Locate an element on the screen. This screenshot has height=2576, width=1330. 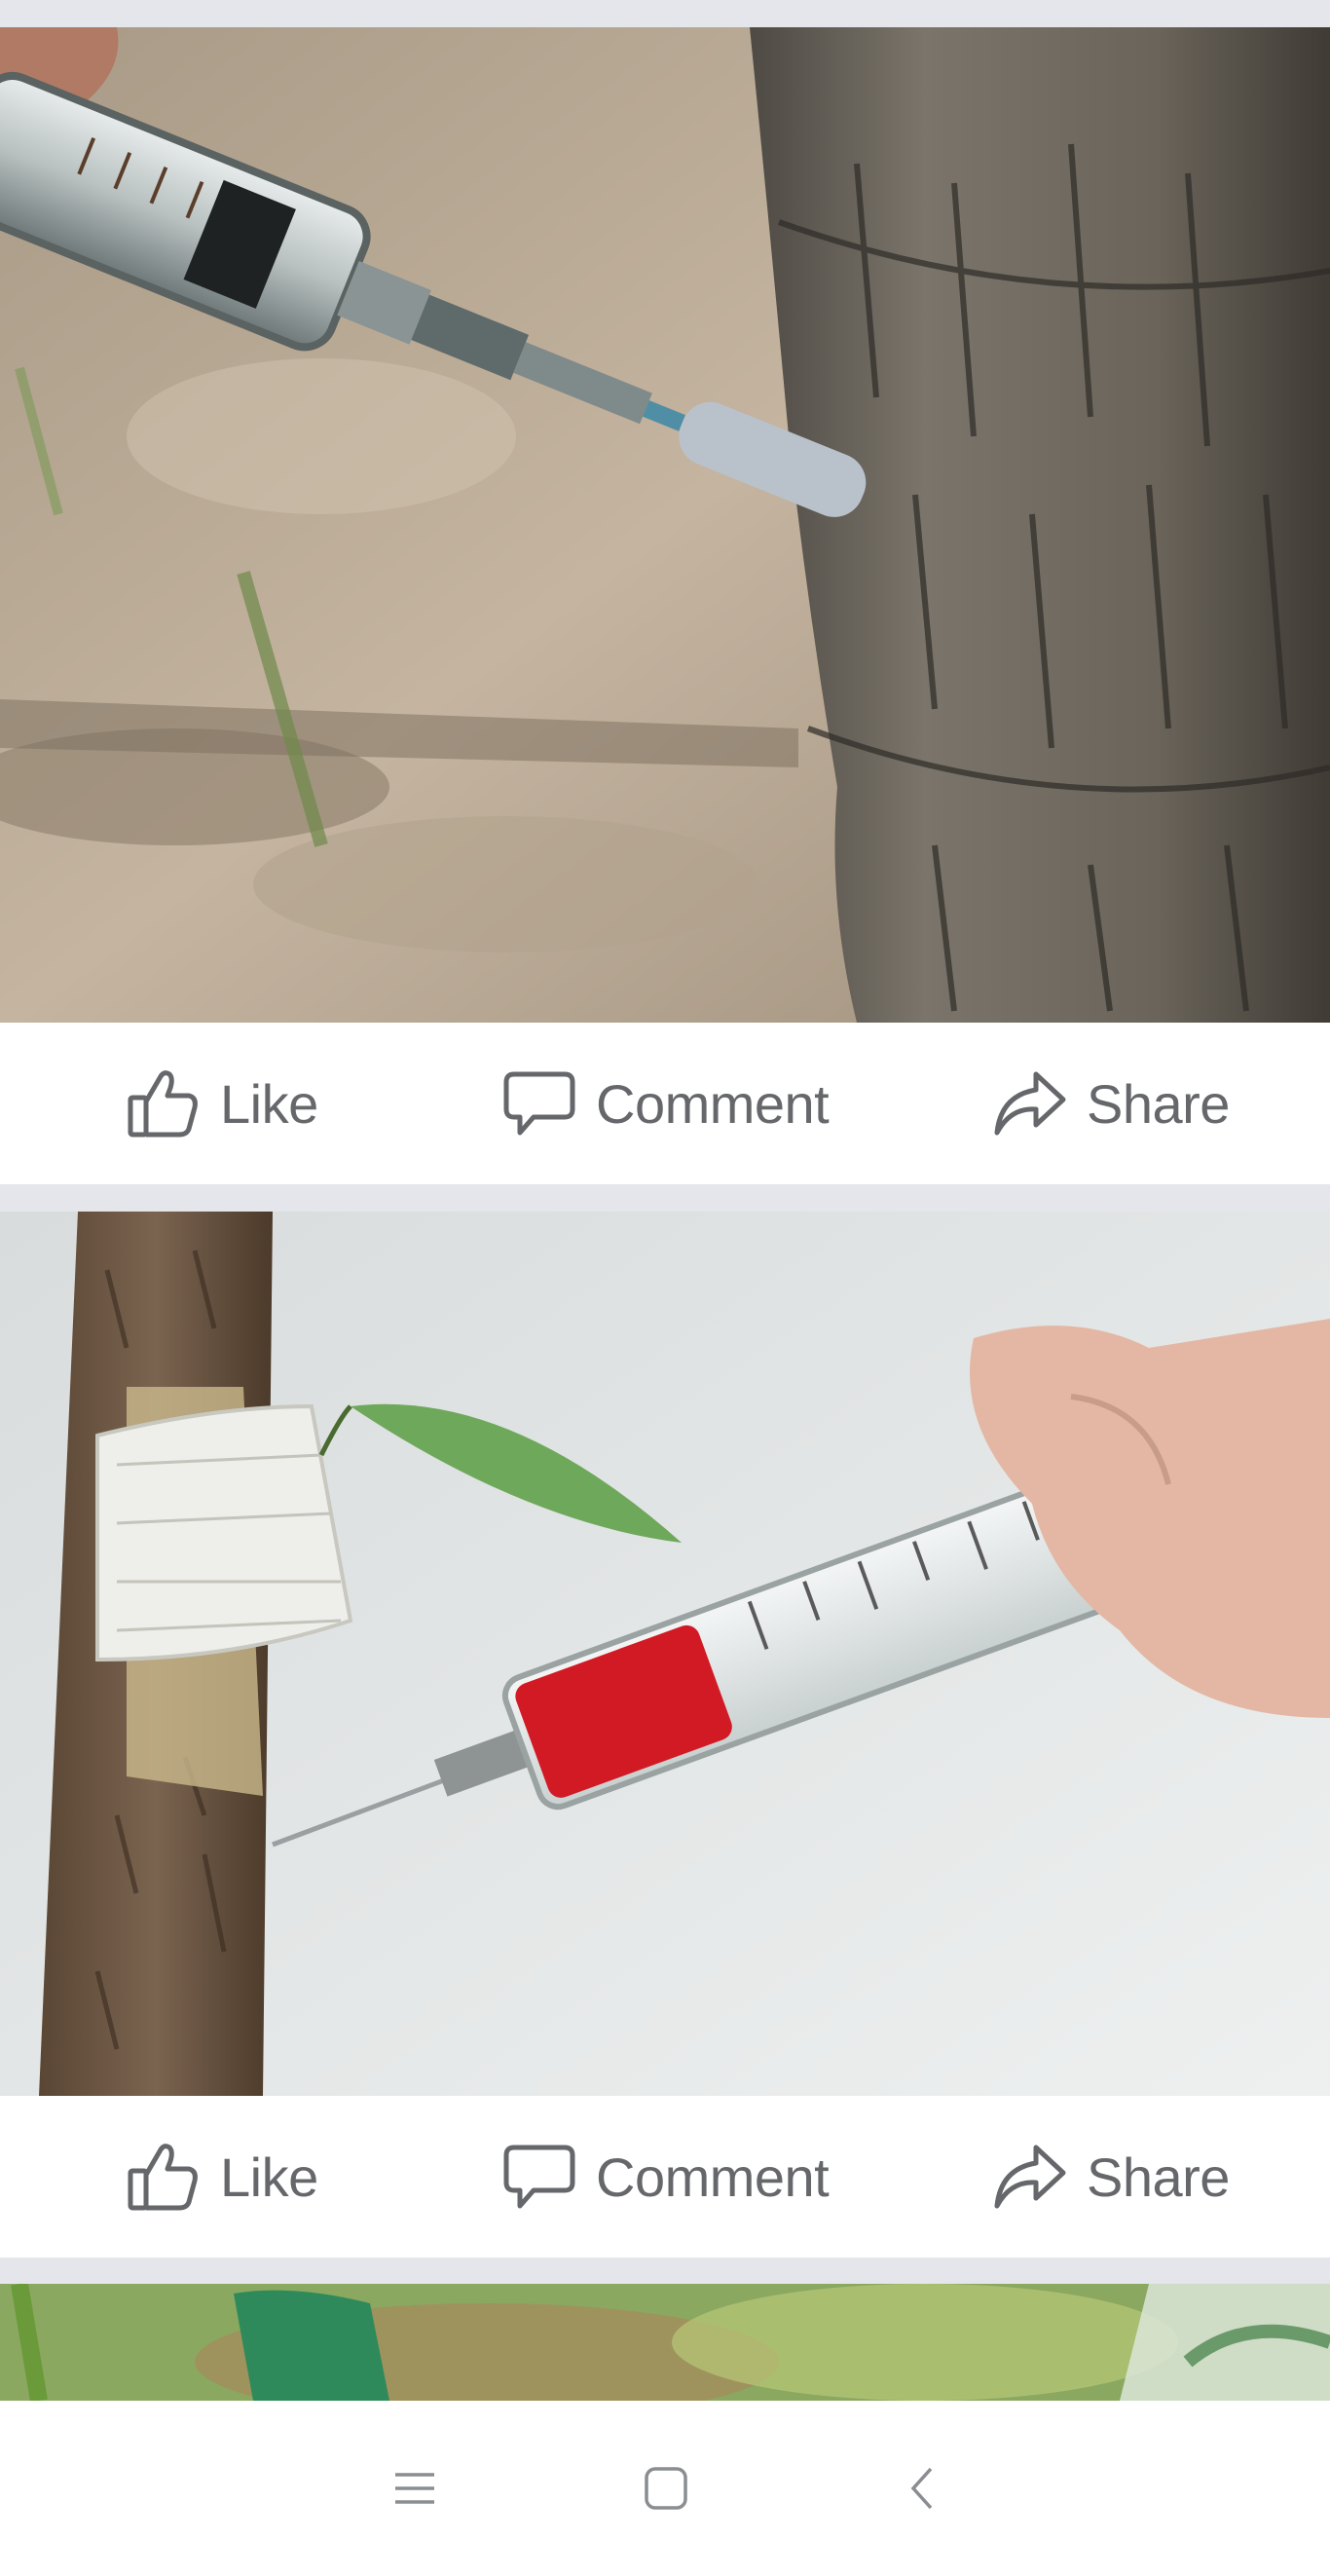
home-button is located at coordinates (666, 2488).